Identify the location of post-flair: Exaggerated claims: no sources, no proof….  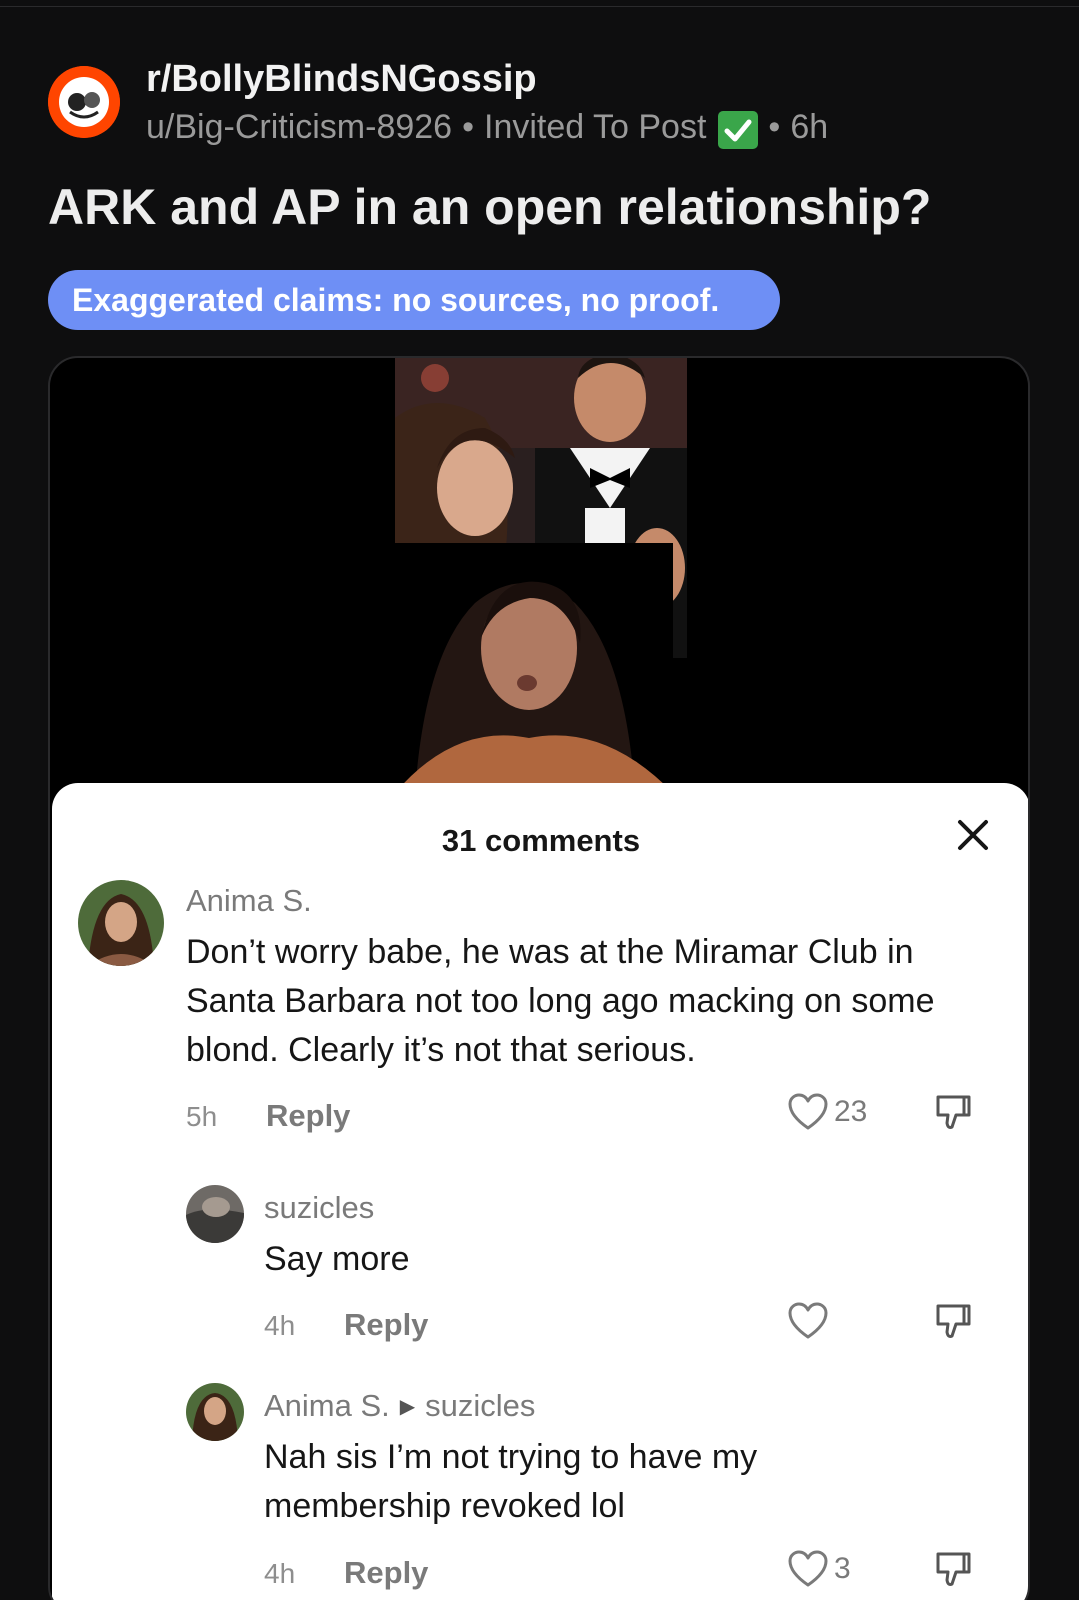
(414, 300).